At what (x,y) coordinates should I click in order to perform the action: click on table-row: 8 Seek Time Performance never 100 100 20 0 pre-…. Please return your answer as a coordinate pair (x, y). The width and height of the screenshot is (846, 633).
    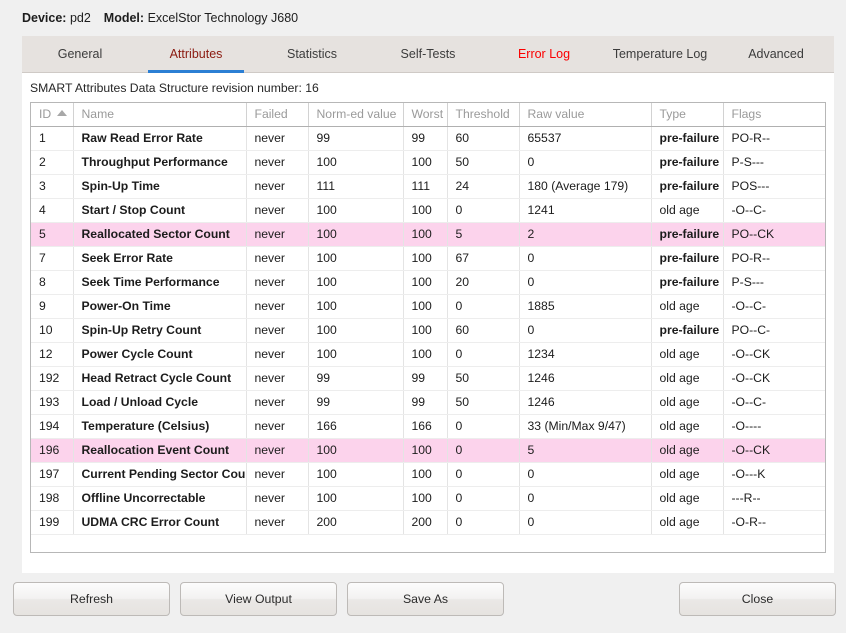
    Looking at the image, I should click on (428, 282).